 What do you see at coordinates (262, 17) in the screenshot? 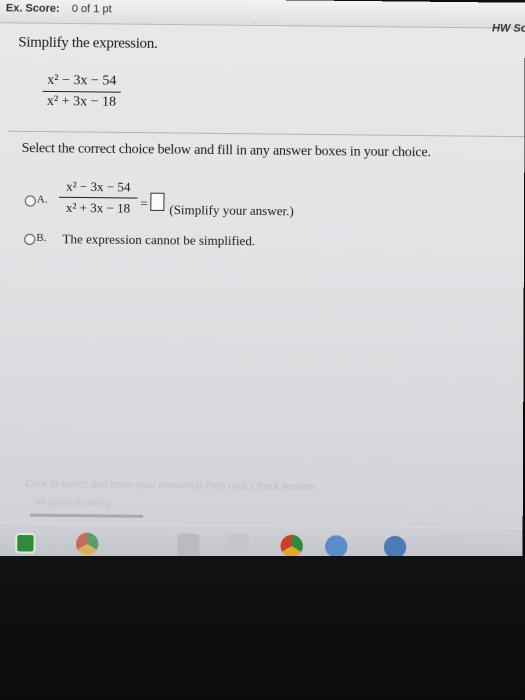
I see `score-header: Ex. Score: 0 of 1 pt HW Sc` at bounding box center [262, 17].